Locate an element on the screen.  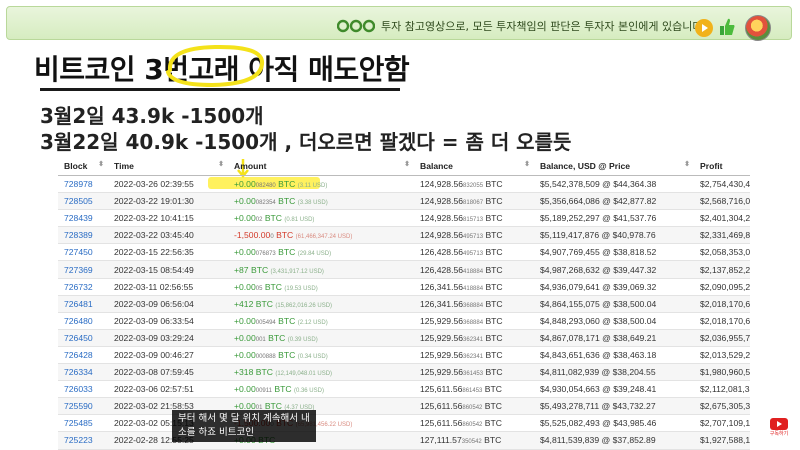
block-link: 728505 is located at coordinates (78, 201).